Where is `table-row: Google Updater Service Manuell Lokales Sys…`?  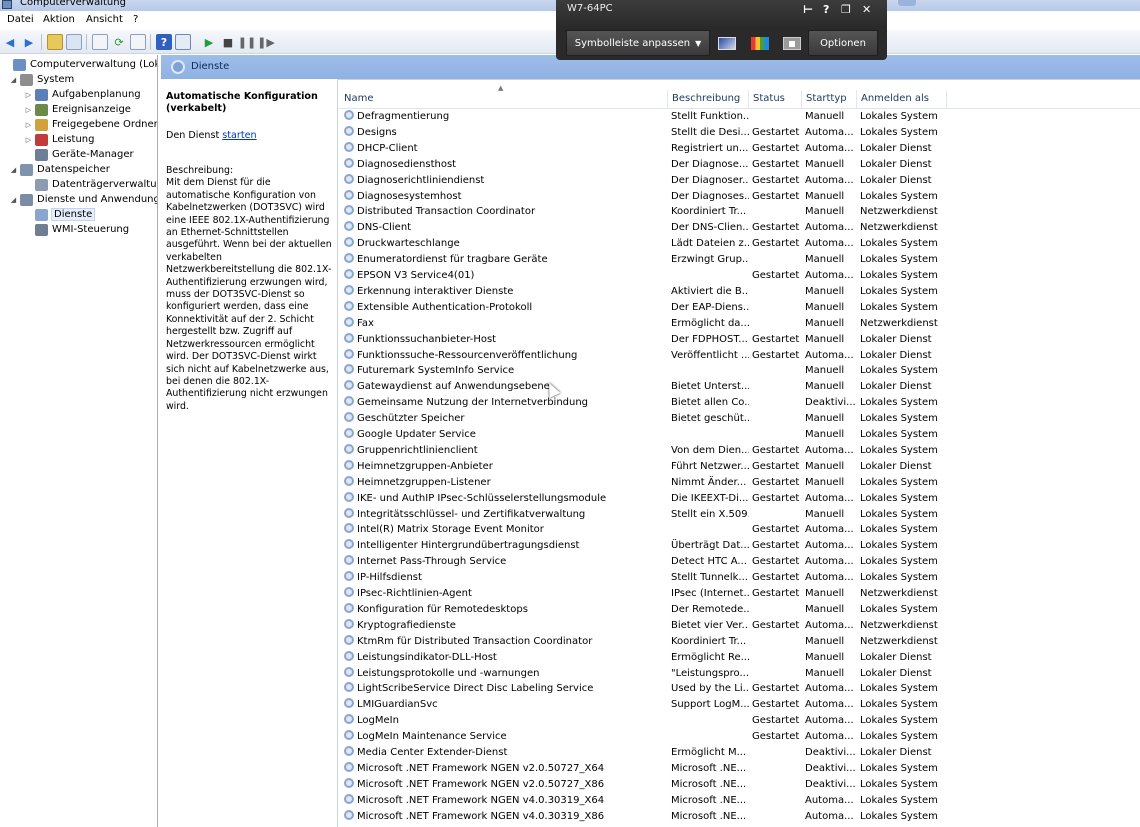 table-row: Google Updater Service Manuell Lokales Sys… is located at coordinates (739, 435).